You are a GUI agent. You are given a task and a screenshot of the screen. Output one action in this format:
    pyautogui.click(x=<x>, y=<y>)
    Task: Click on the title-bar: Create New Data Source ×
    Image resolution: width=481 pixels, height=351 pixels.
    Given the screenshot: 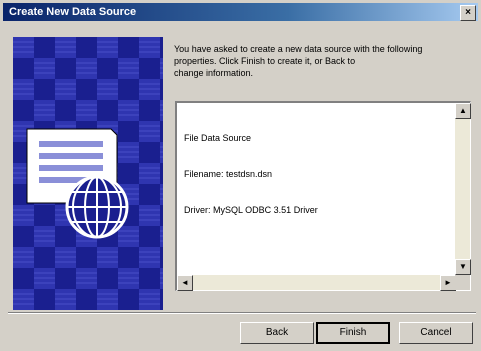 What is the action you would take?
    pyautogui.click(x=240, y=12)
    